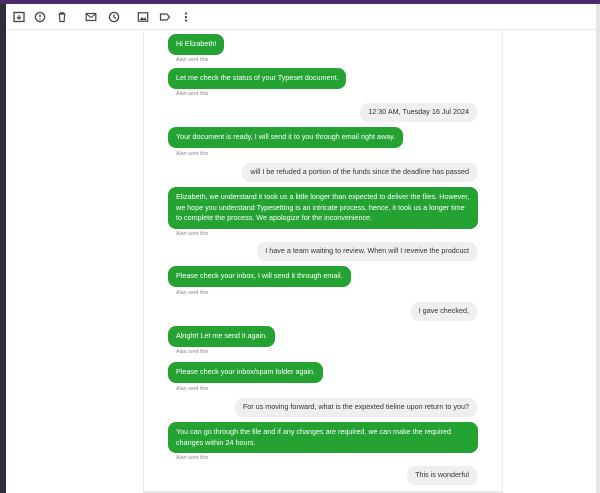  Describe the element at coordinates (165, 17) in the screenshot. I see `label-icon` at that location.